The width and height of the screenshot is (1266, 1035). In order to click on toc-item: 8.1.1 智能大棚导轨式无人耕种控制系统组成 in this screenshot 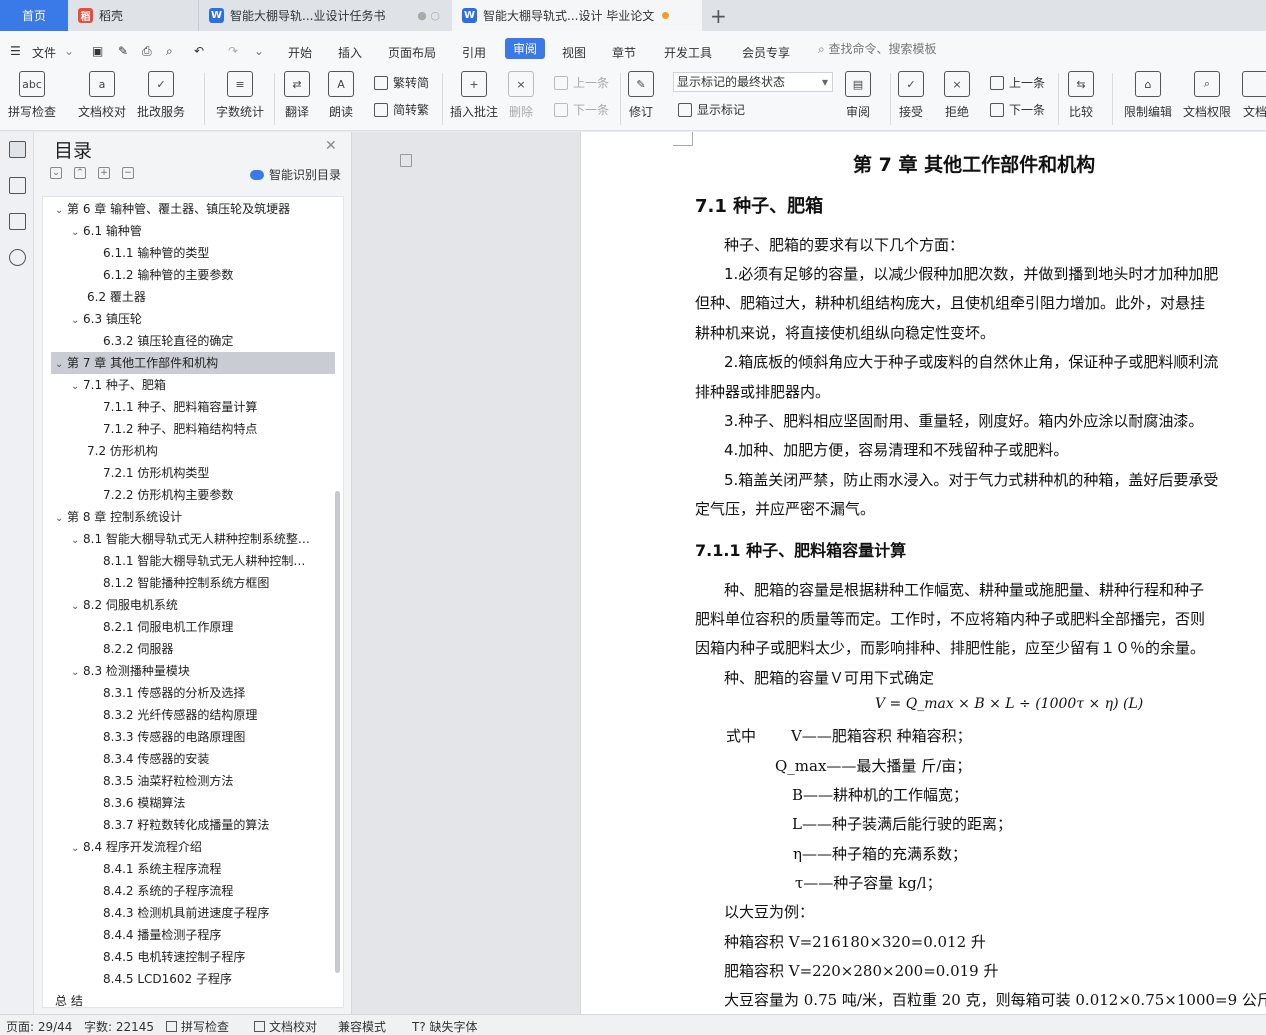, I will do `click(208, 561)`.